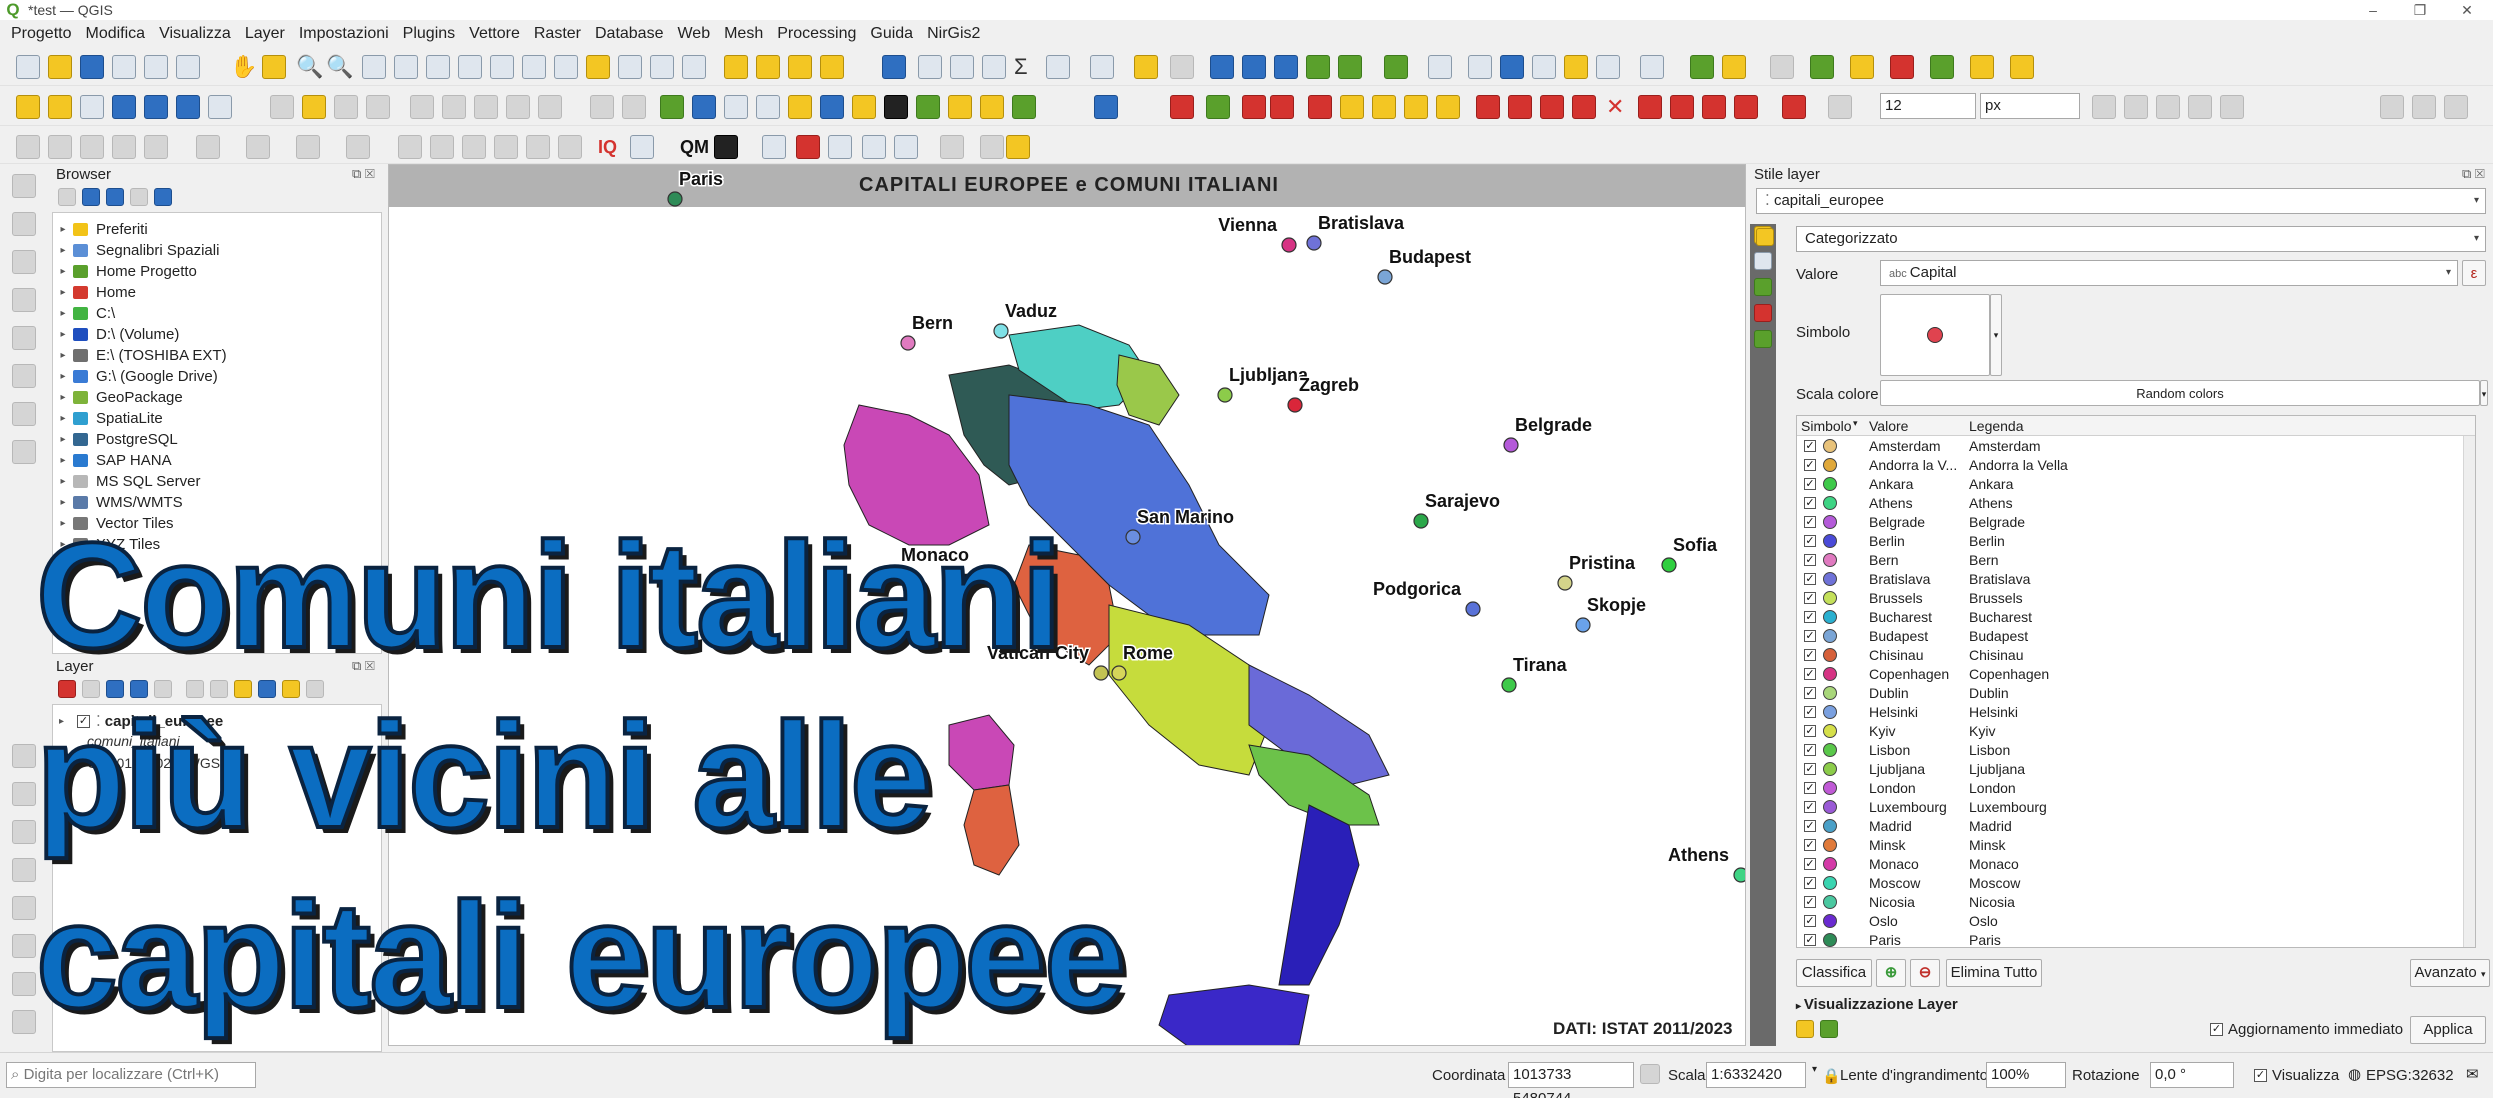 This screenshot has width=2493, height=1098. What do you see at coordinates (422, 107) in the screenshot?
I see `vertex-tool-icon` at bounding box center [422, 107].